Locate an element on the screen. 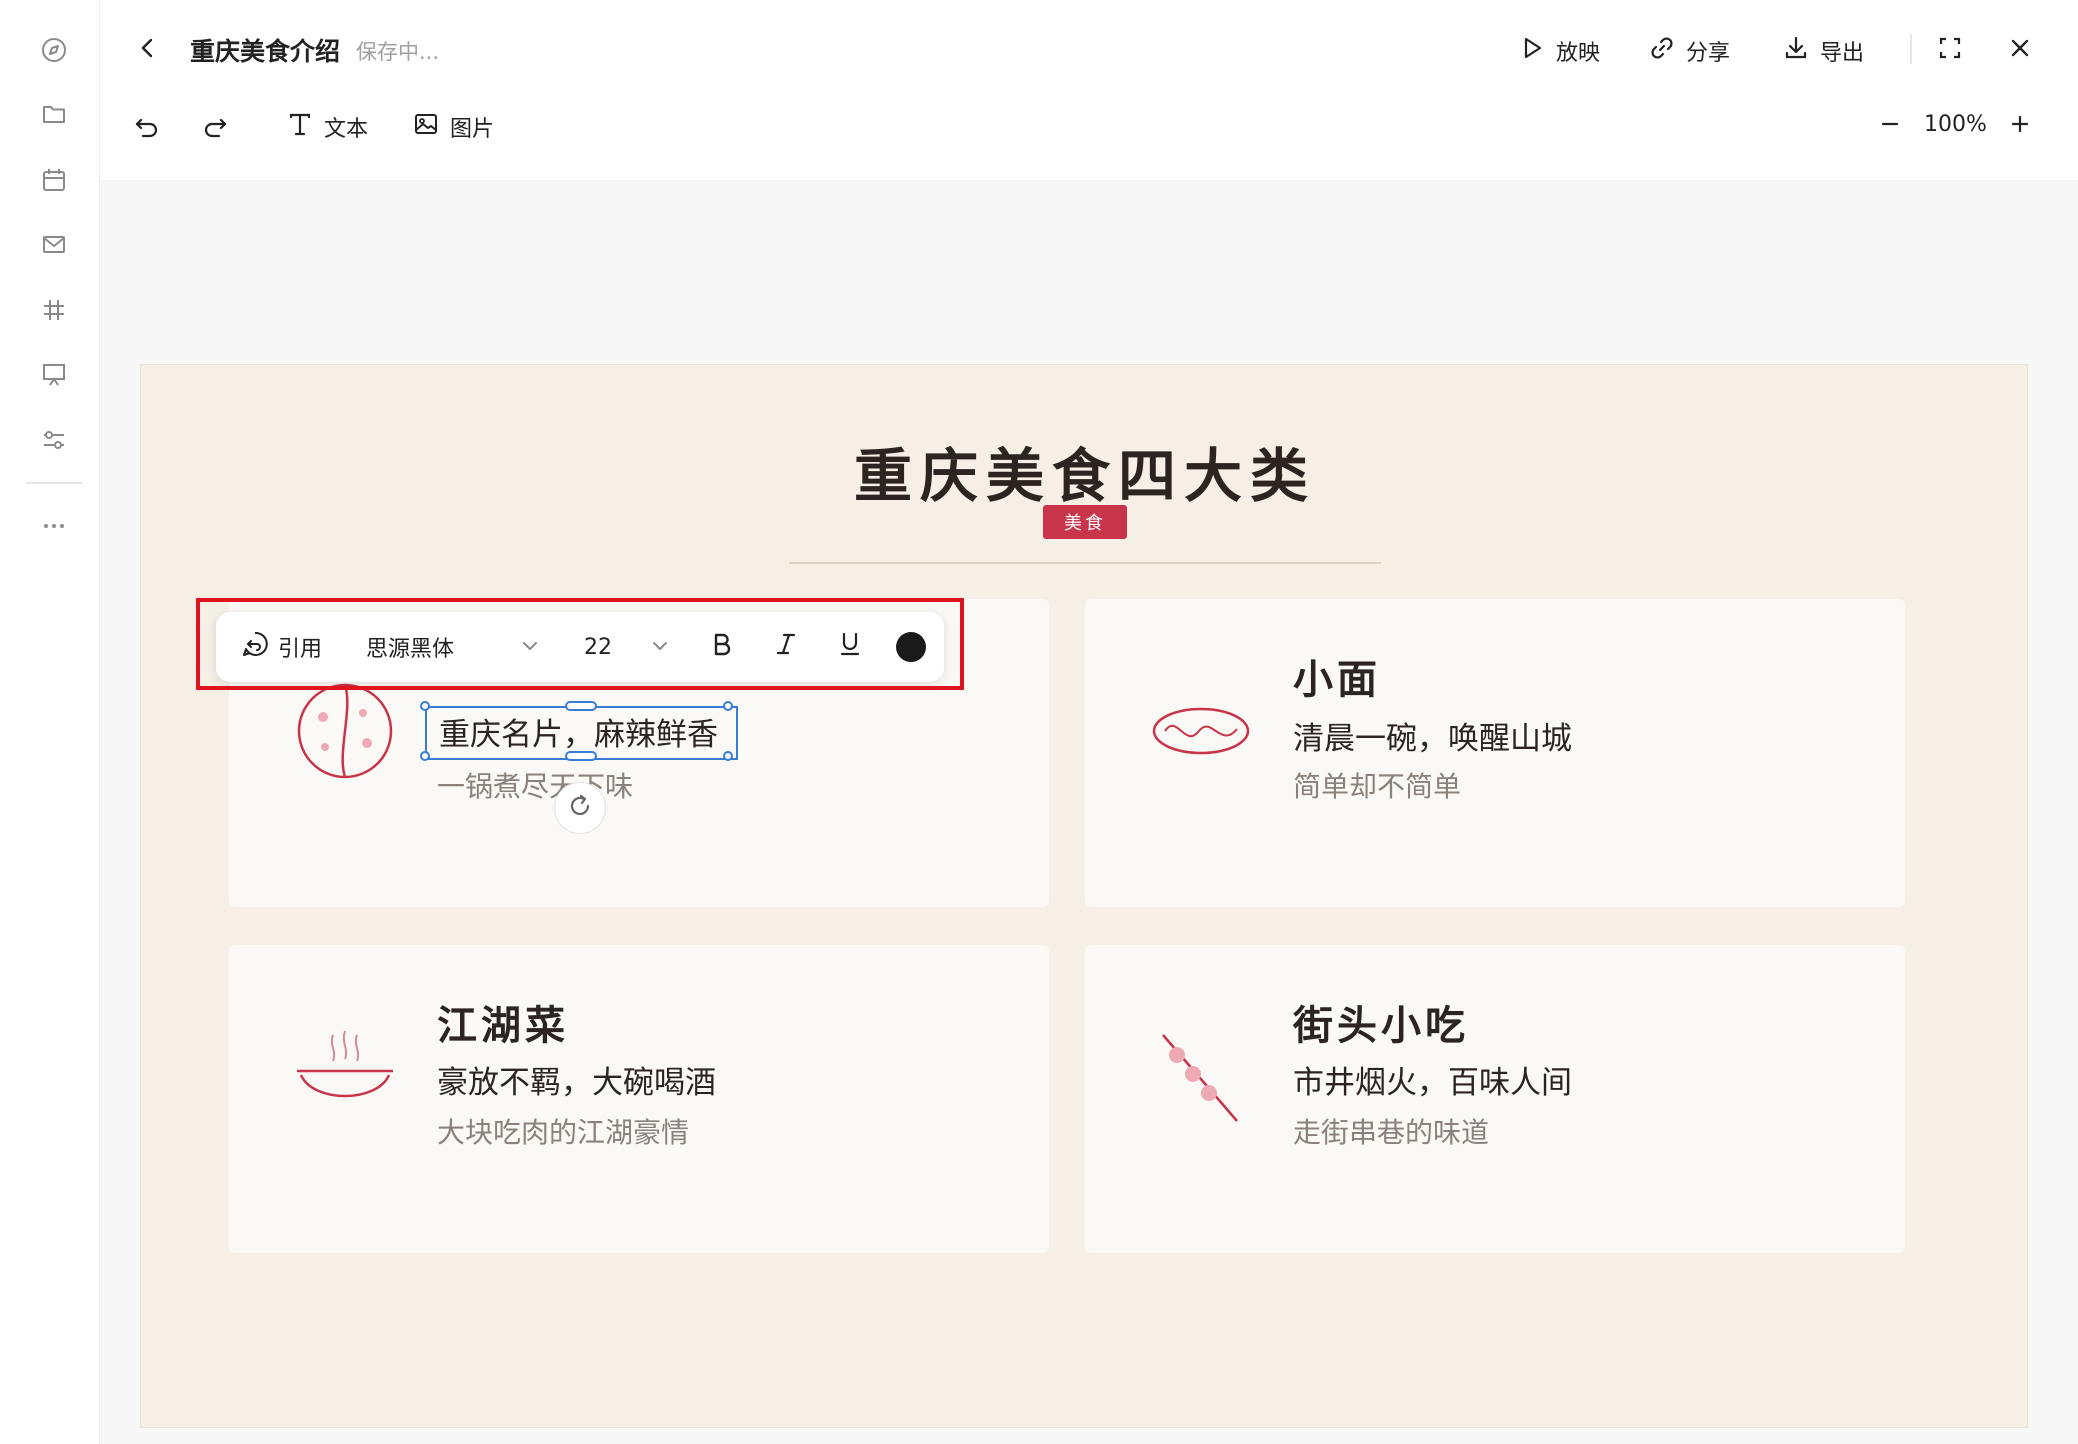 The height and width of the screenshot is (1444, 2078). rotate-handle is located at coordinates (580, 808).